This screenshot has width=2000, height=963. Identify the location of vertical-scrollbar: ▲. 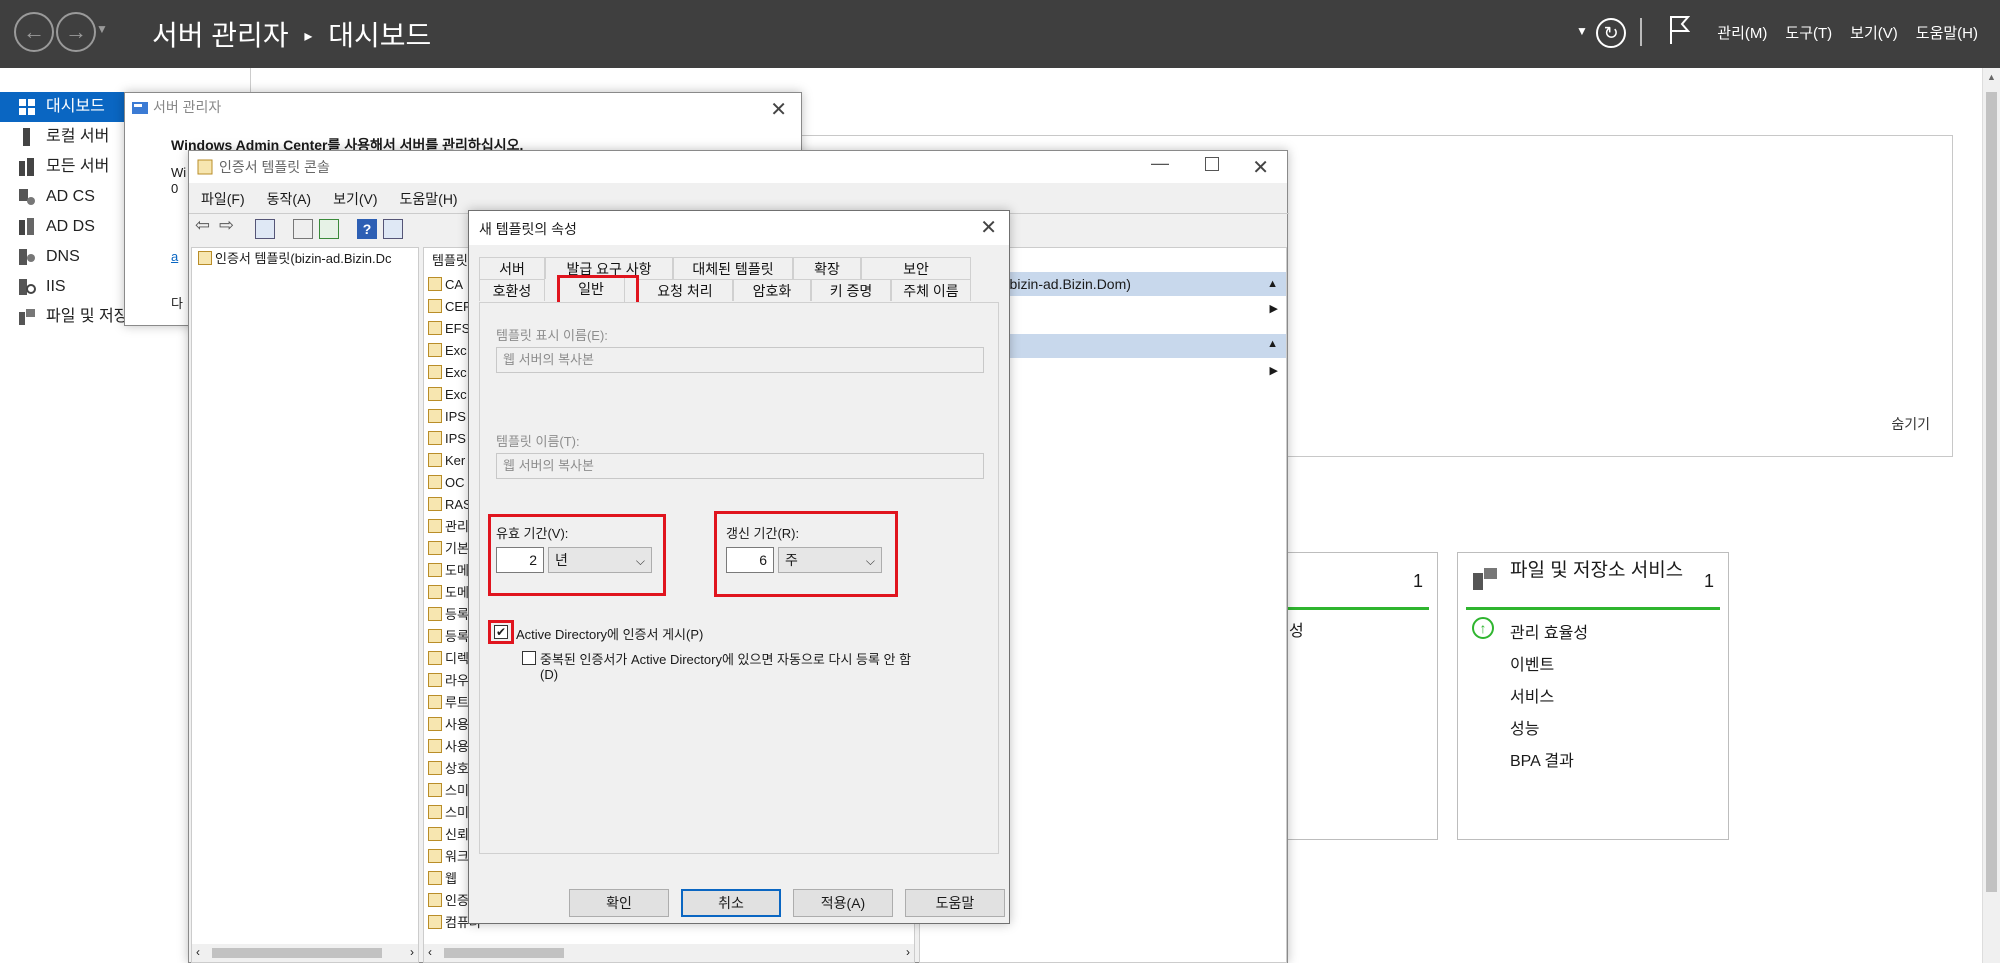
(1991, 515).